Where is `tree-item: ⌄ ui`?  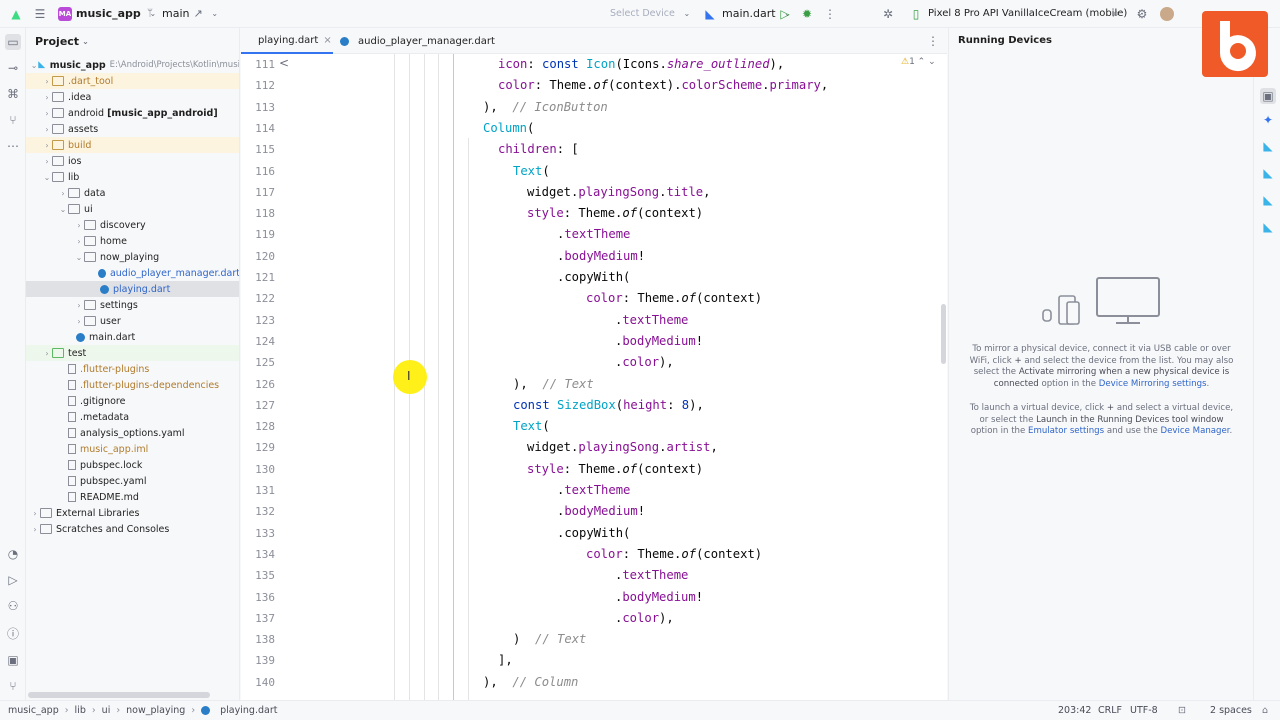
tree-item: ⌄ ui is located at coordinates (132, 209).